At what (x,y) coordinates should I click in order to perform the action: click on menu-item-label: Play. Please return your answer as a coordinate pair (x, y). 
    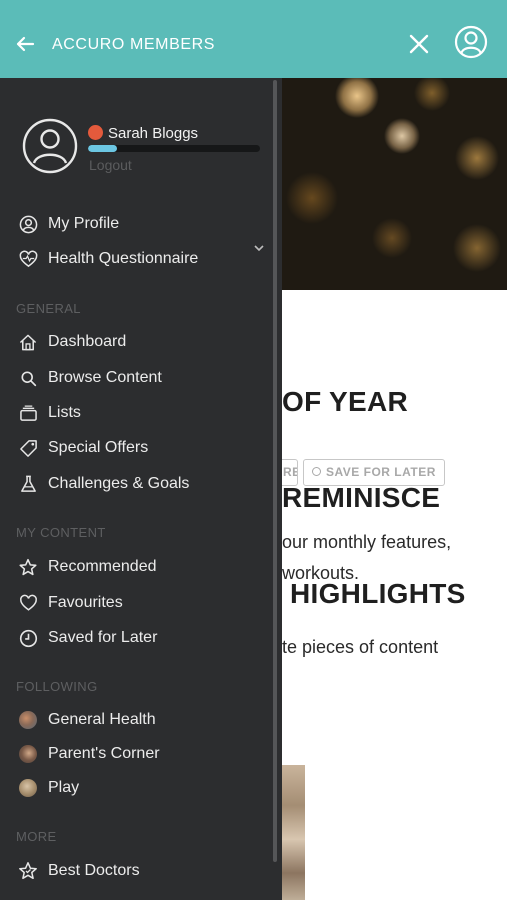
    Looking at the image, I should click on (64, 787).